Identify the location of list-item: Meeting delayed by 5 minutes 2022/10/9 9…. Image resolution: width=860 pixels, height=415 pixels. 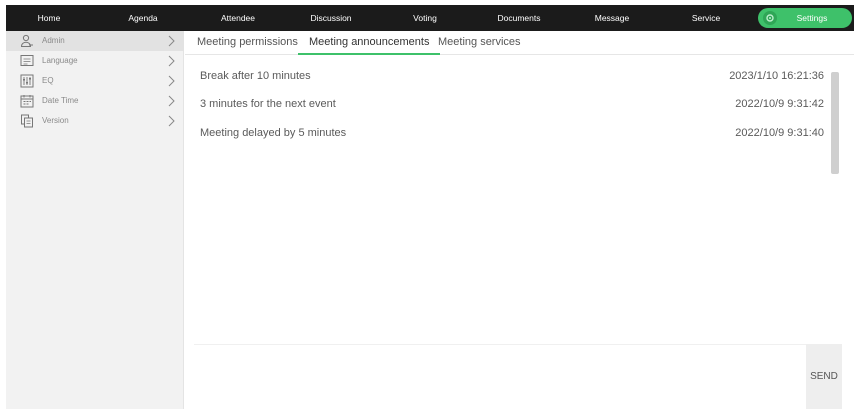
(514, 133).